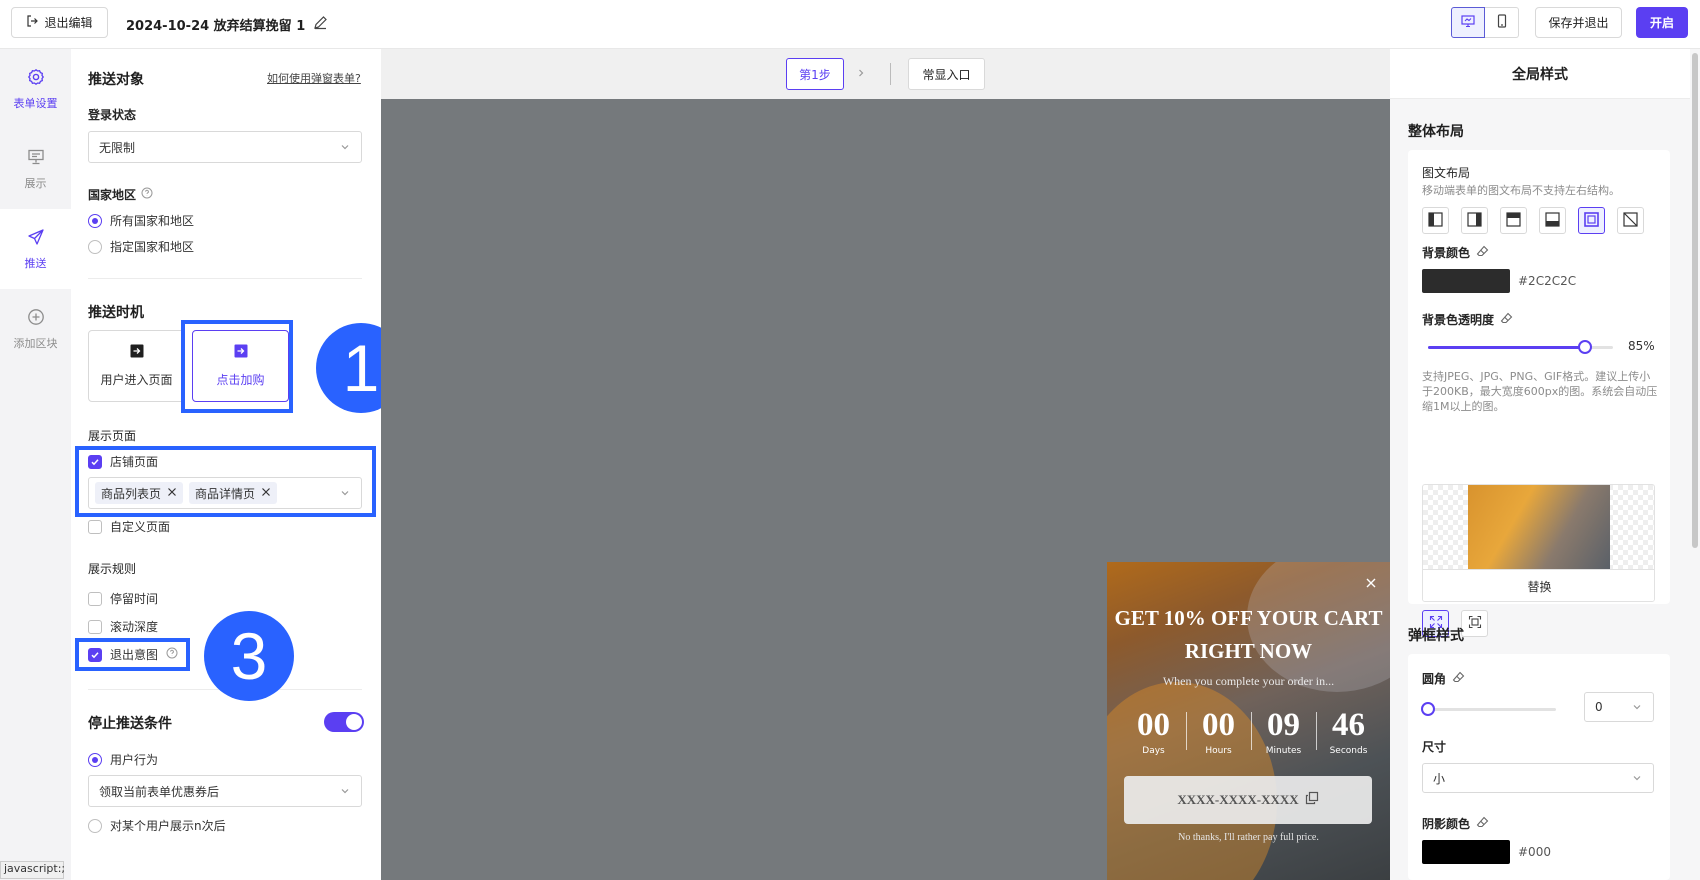 The width and height of the screenshot is (1700, 880). What do you see at coordinates (1434, 747) in the screenshot?
I see `size-label: 尺寸` at bounding box center [1434, 747].